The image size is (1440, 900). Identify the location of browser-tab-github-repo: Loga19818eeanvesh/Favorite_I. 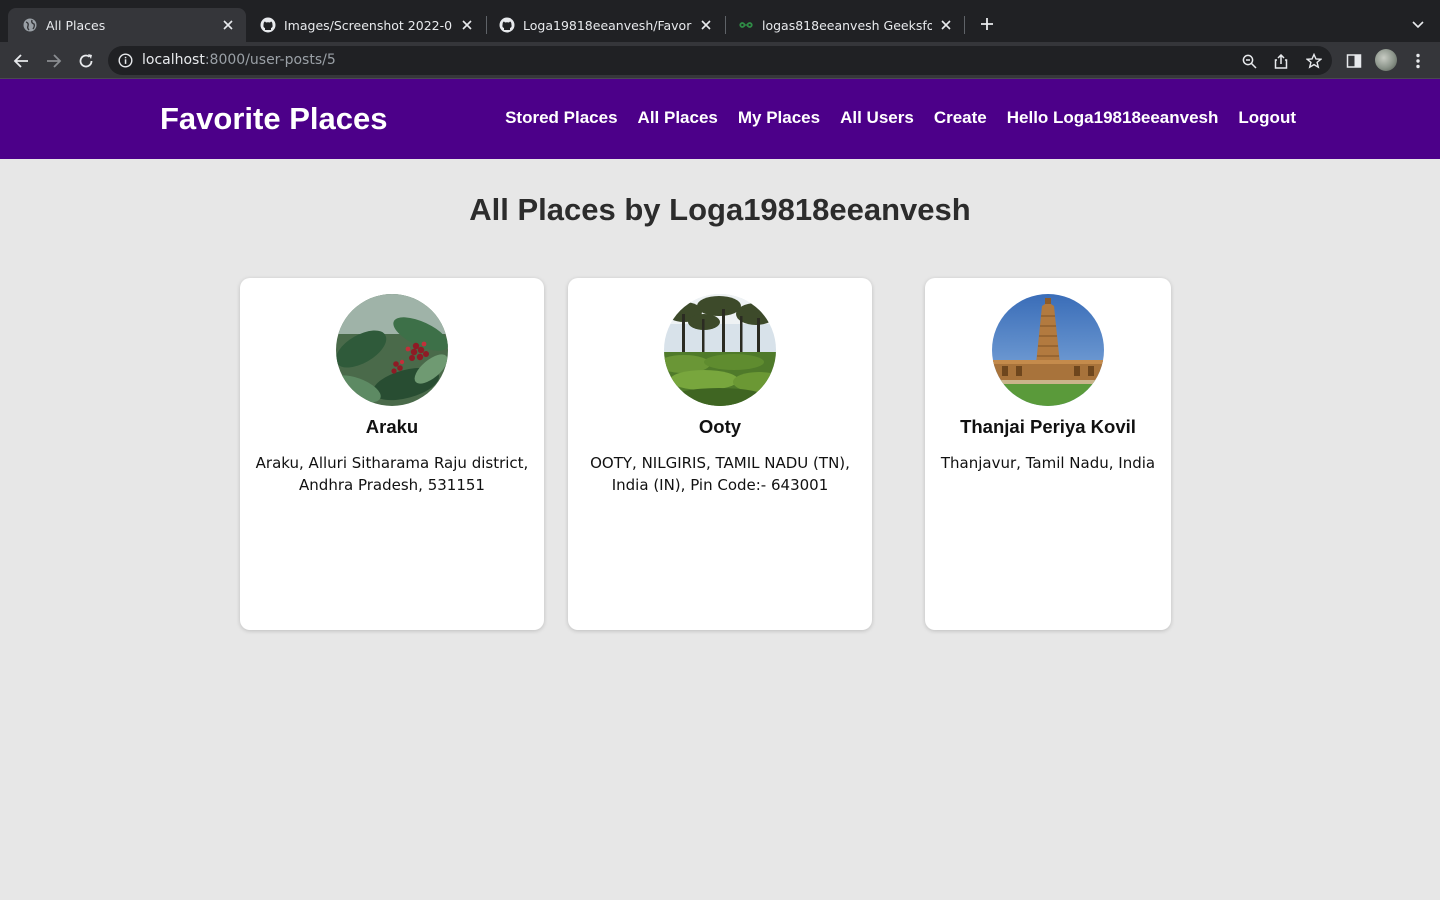
(604, 25).